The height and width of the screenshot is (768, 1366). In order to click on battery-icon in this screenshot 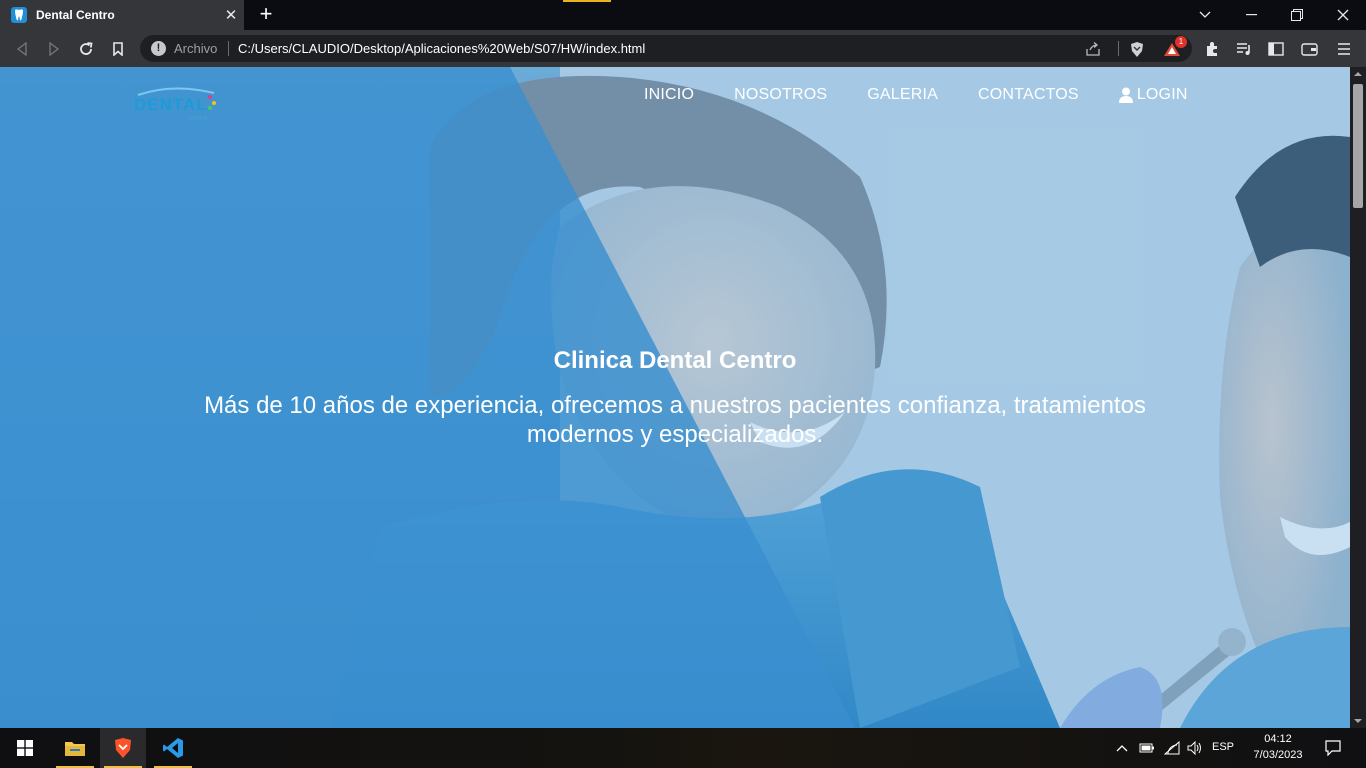, I will do `click(1147, 748)`.